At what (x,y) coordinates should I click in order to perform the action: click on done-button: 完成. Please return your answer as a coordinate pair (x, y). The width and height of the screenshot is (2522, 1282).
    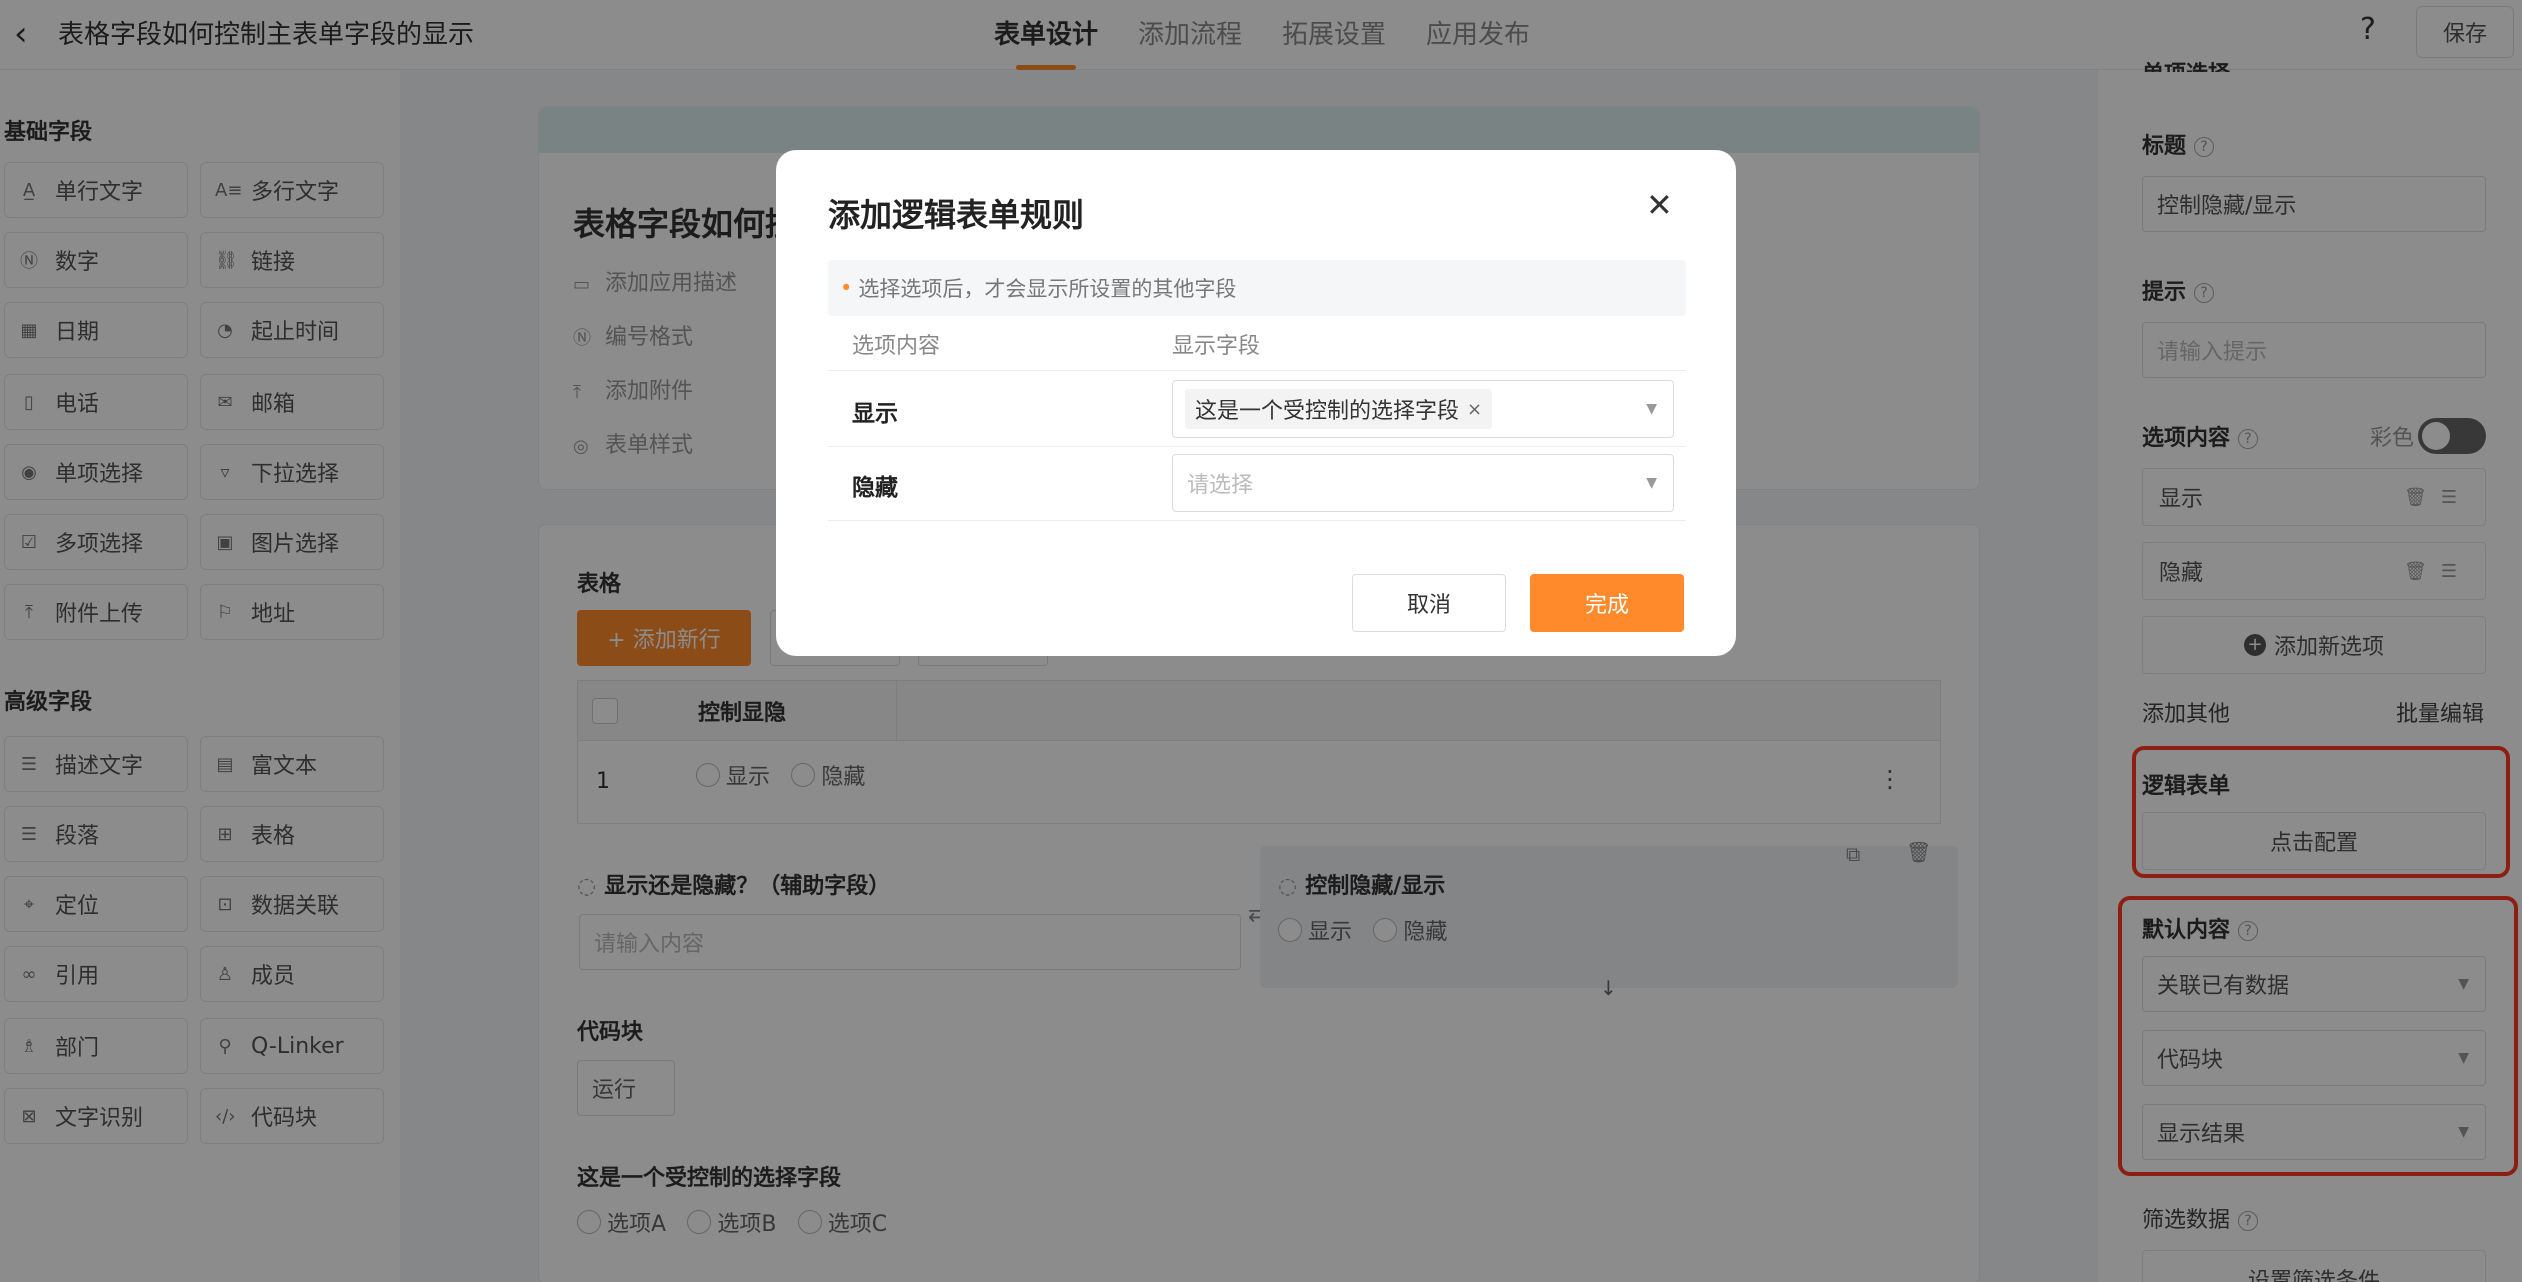
    Looking at the image, I should click on (1607, 603).